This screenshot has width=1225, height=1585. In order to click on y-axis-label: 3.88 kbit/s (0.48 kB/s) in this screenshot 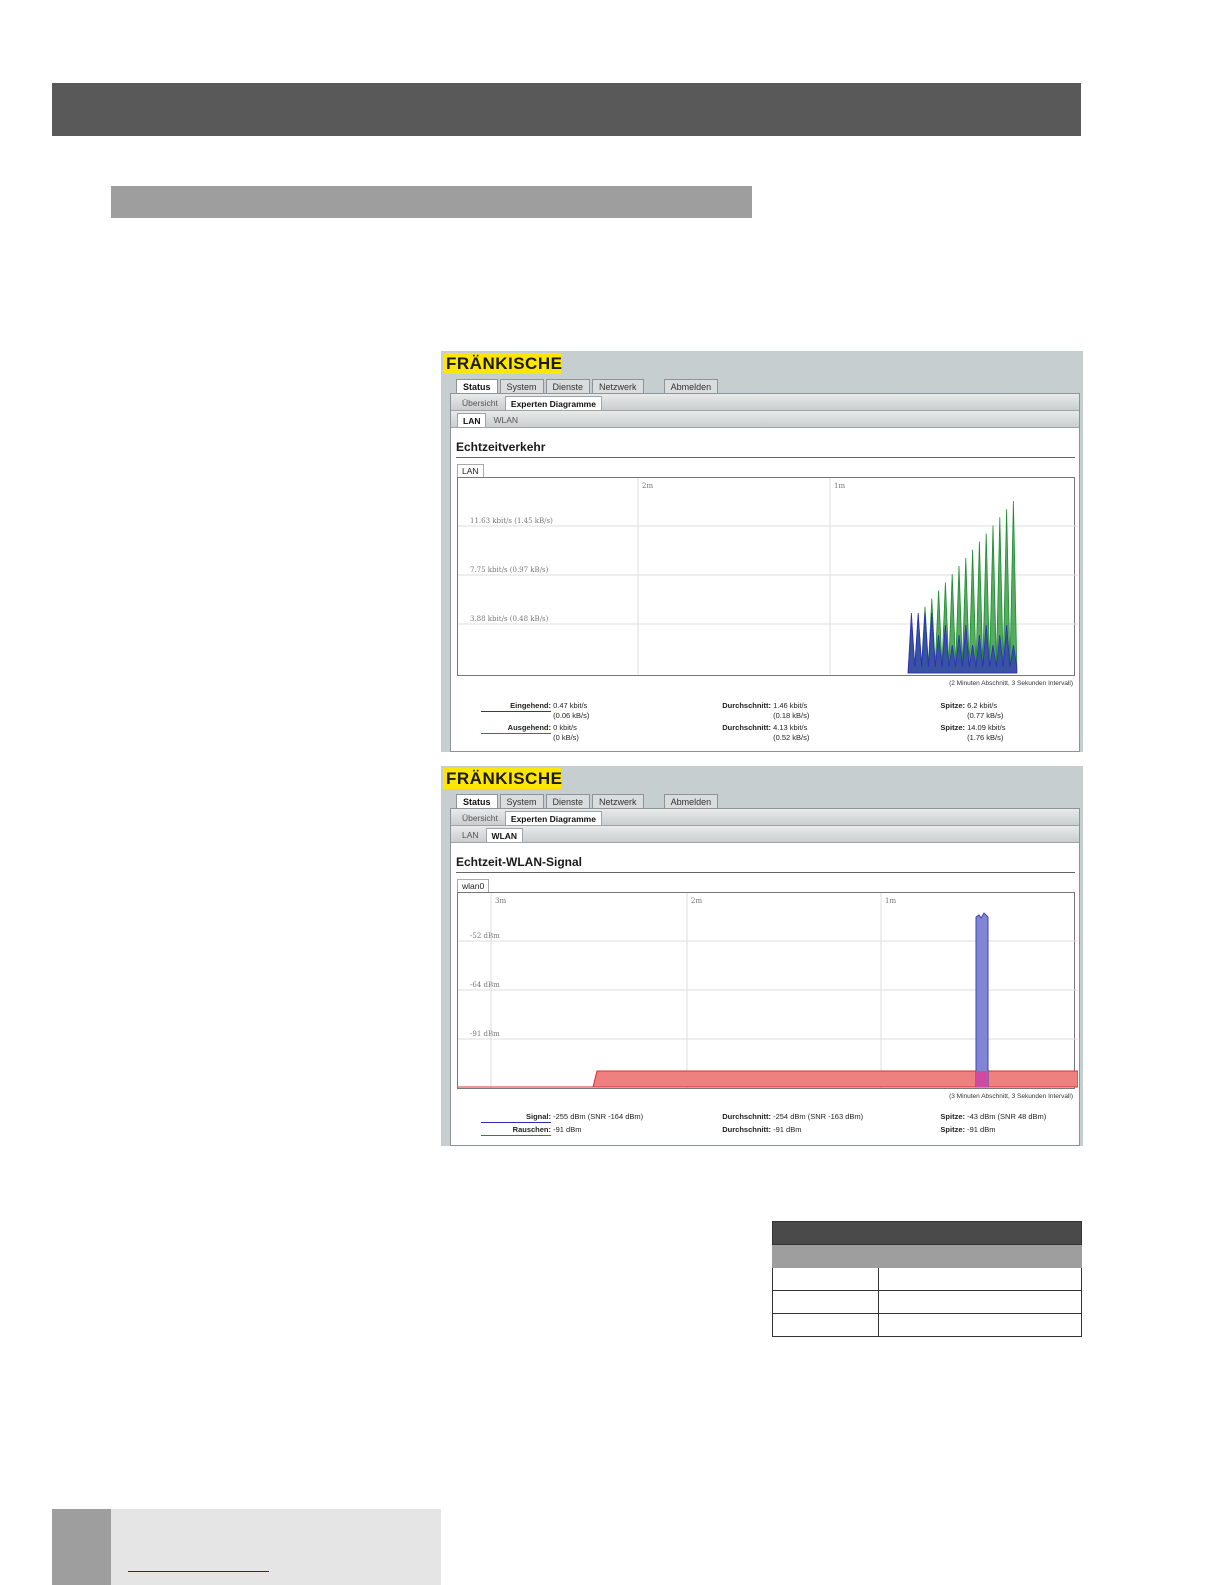, I will do `click(509, 619)`.